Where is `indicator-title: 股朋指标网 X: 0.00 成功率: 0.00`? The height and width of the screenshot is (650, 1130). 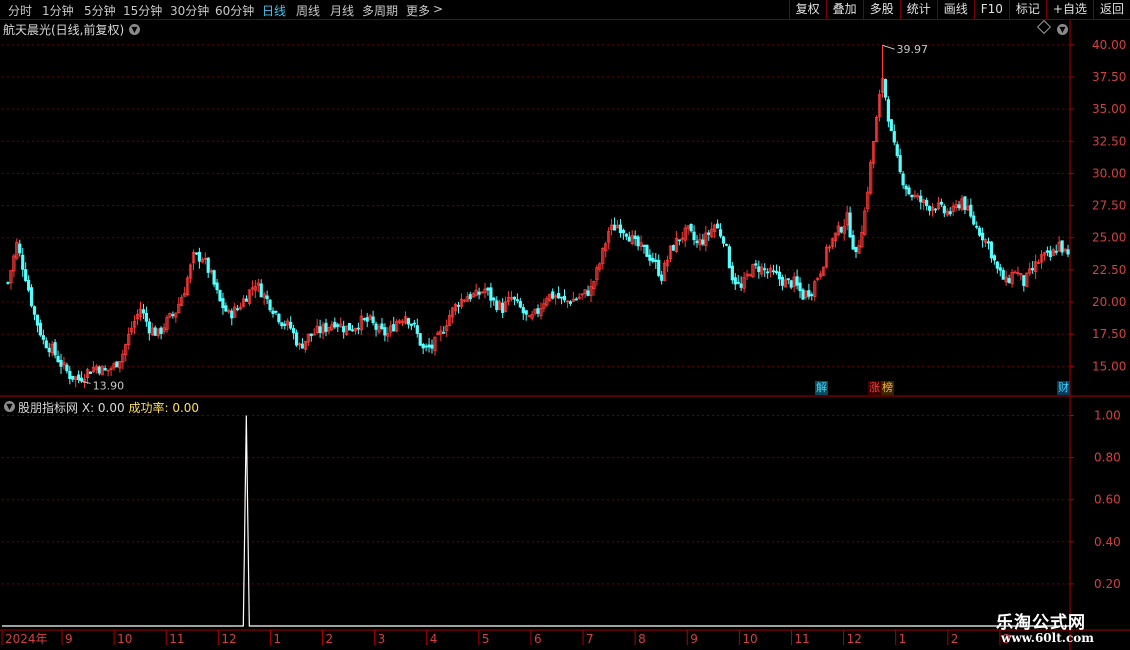
indicator-title: 股朋指标网 X: 0.00 成功率: 0.00 is located at coordinates (108, 407).